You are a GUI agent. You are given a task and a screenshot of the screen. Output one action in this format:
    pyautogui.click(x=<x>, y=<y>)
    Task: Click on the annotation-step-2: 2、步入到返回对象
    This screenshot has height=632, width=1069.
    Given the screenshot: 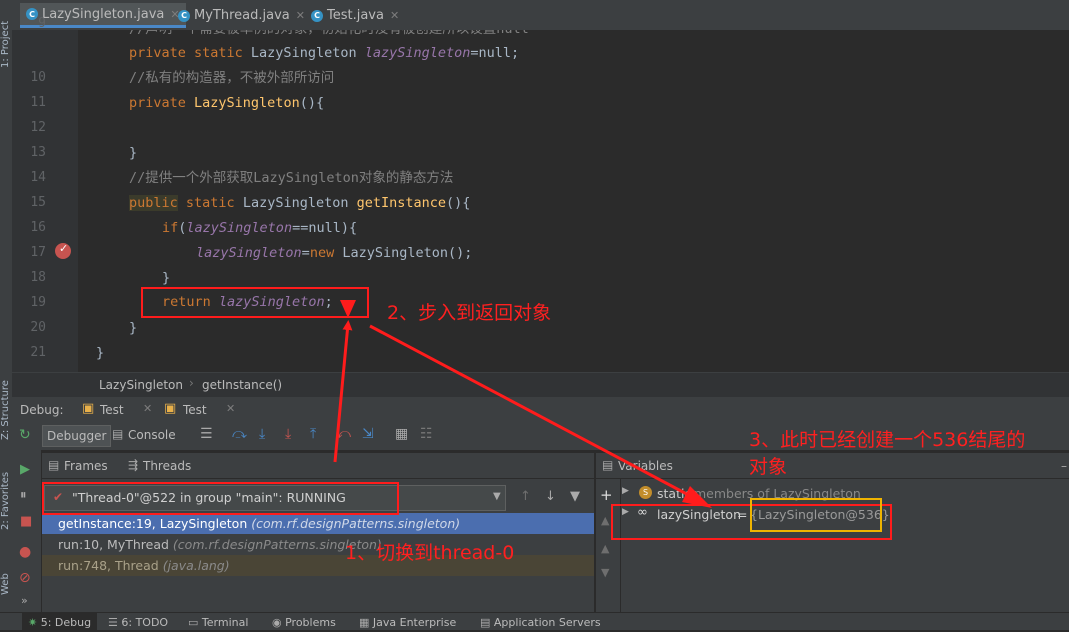 What is the action you would take?
    pyautogui.click(x=469, y=313)
    